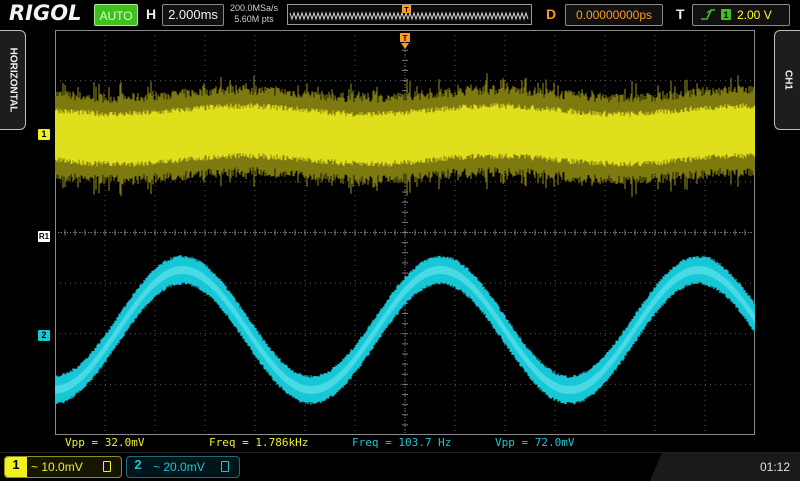 The image size is (800, 481). Describe the element at coordinates (44, 134) in the screenshot. I see `ch1-offset-marker: 1` at that location.